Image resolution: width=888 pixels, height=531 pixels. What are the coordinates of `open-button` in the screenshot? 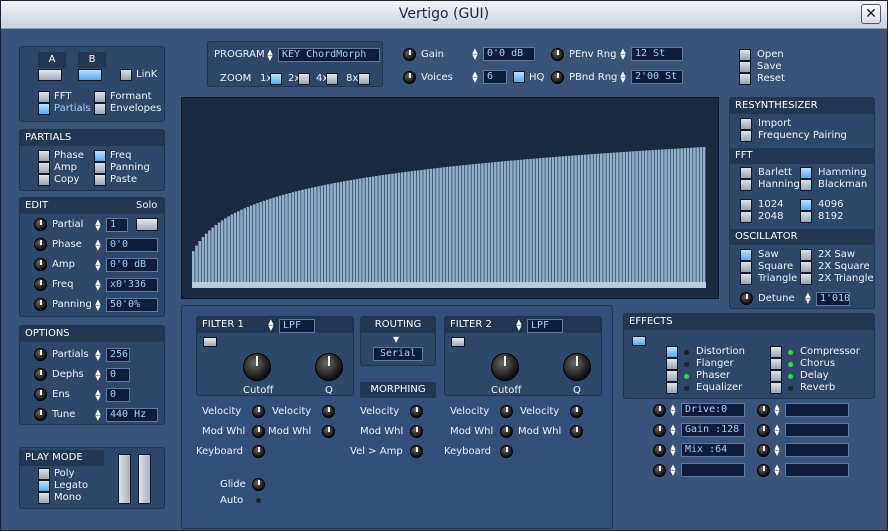 It's located at (745, 55).